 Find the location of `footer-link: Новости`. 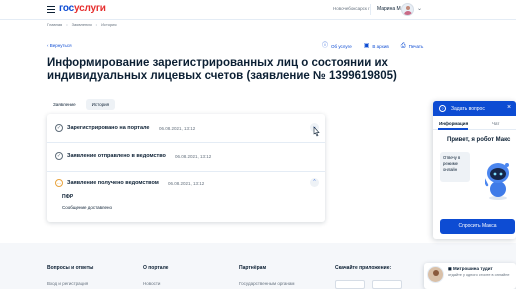

footer-link: Новости is located at coordinates (151, 283).